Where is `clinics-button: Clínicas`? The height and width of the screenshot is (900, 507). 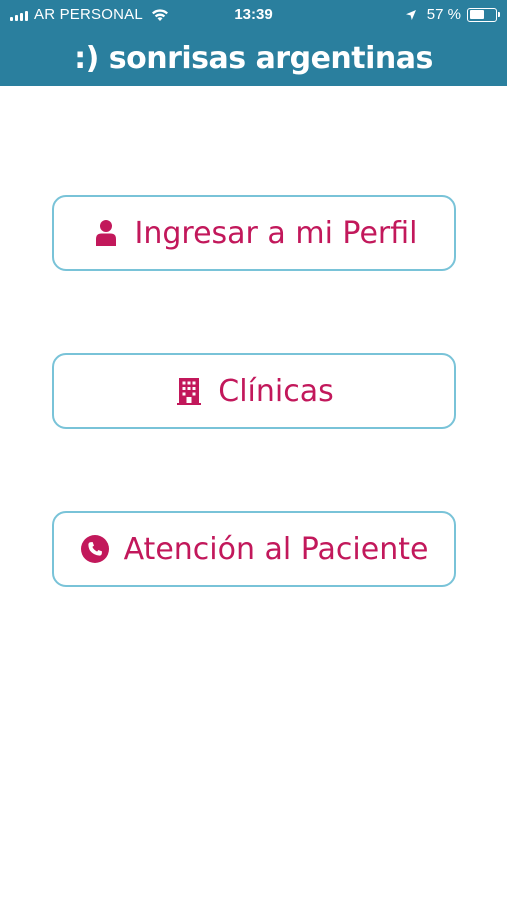
clinics-button: Clínicas is located at coordinates (254, 391).